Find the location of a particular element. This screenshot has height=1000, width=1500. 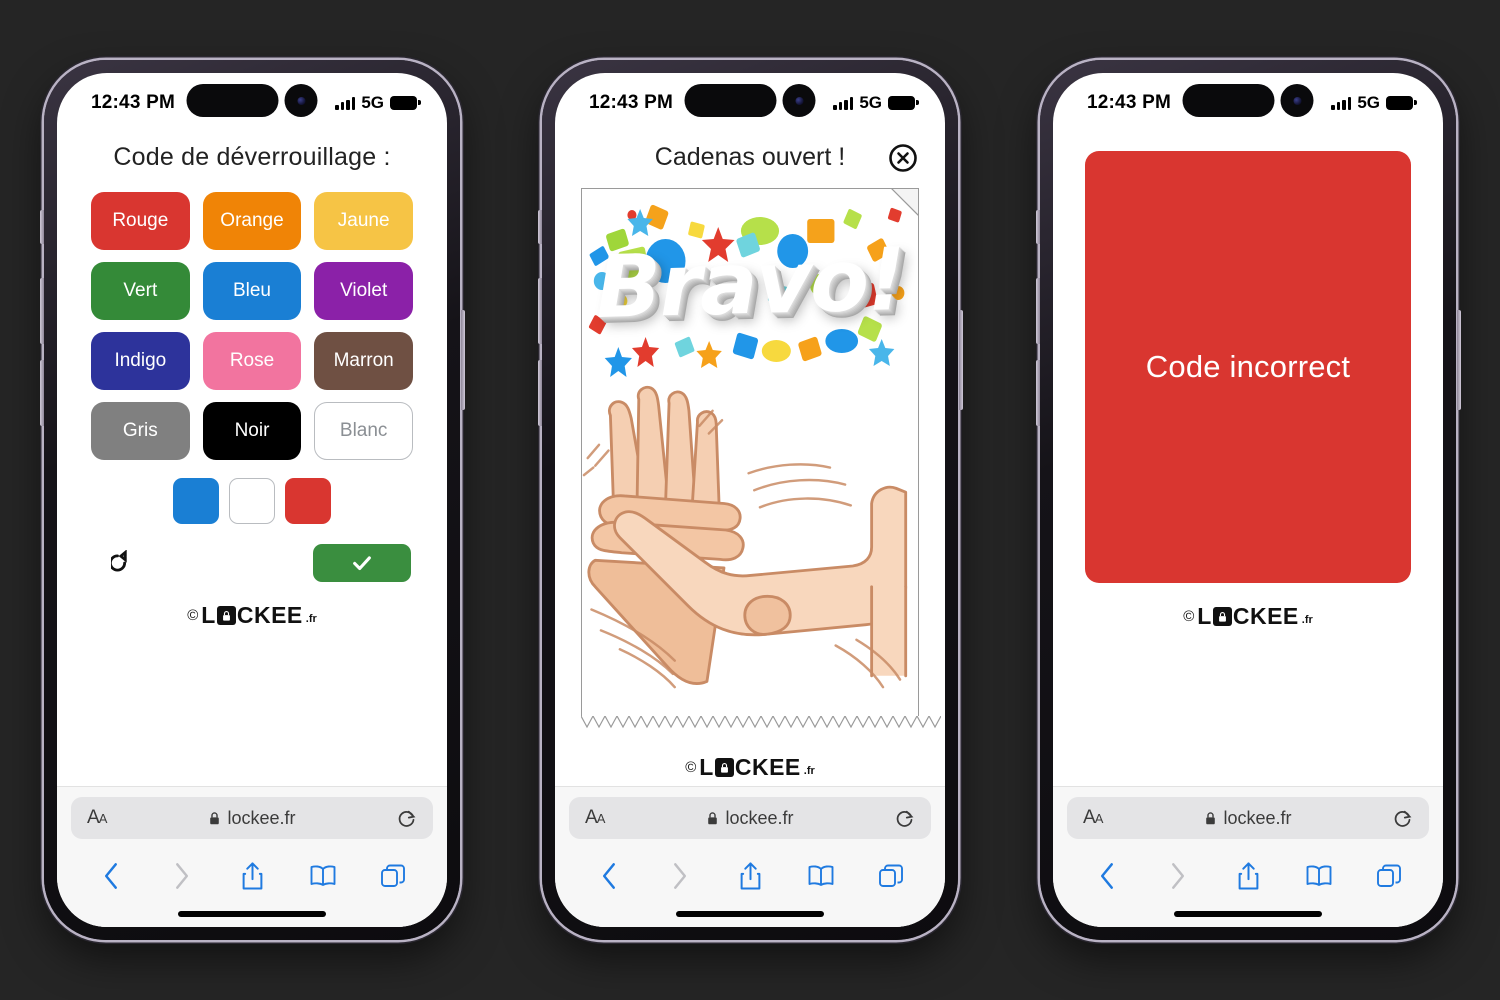

bravo-text: Bravo! is located at coordinates (750, 284).